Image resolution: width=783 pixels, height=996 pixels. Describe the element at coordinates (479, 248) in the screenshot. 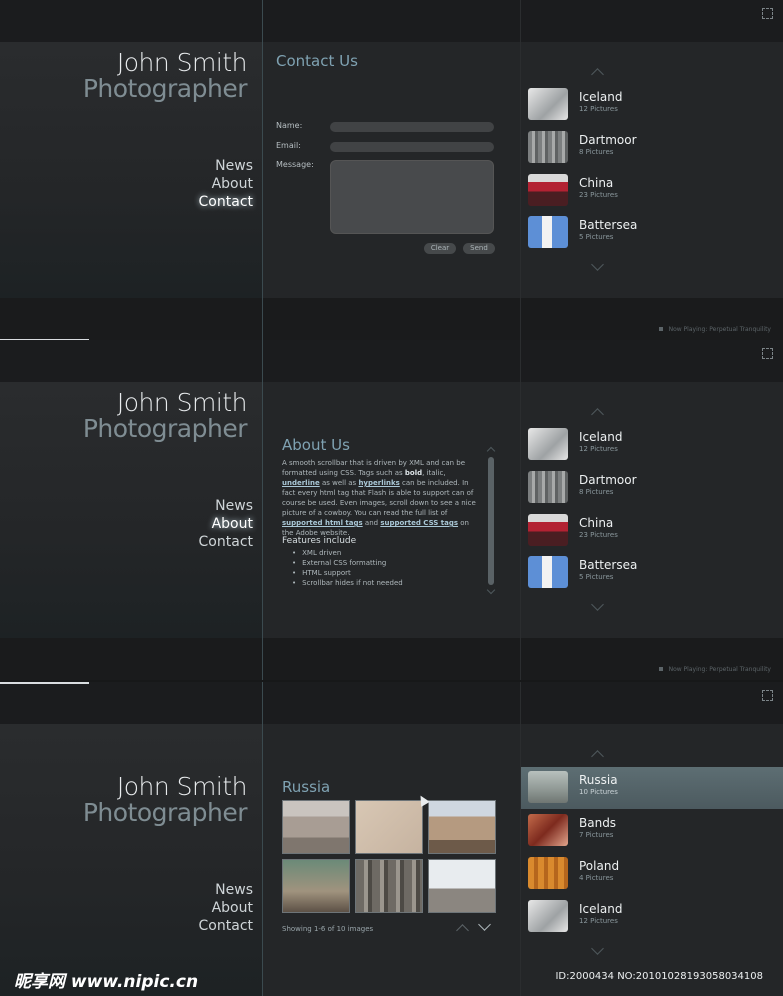

I see `send-button: Send` at that location.